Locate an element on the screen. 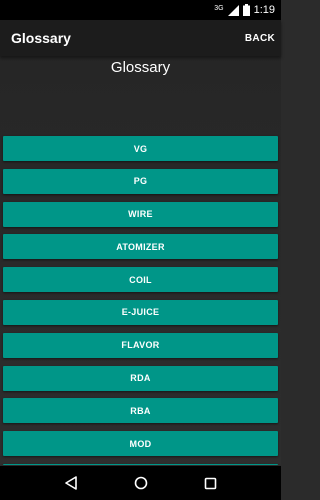  term-button-flavor: FLAVOR is located at coordinates (140, 345).